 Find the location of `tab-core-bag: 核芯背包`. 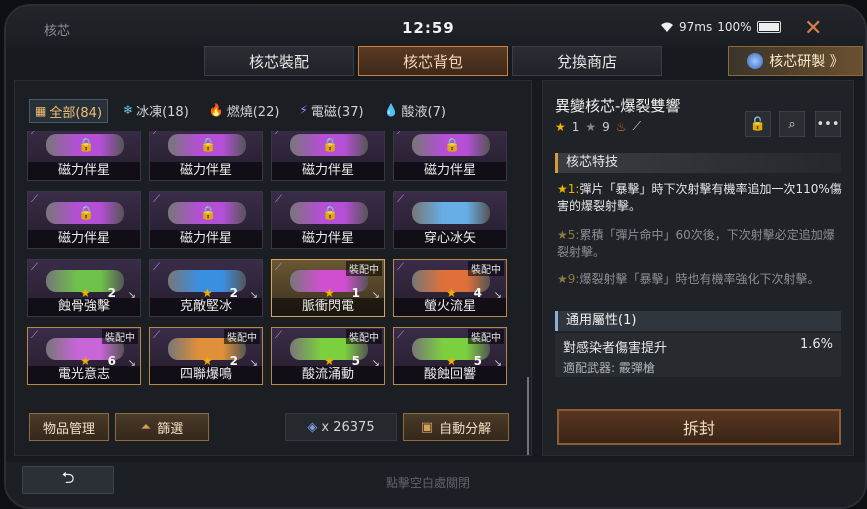

tab-core-bag: 核芯背包 is located at coordinates (433, 61).